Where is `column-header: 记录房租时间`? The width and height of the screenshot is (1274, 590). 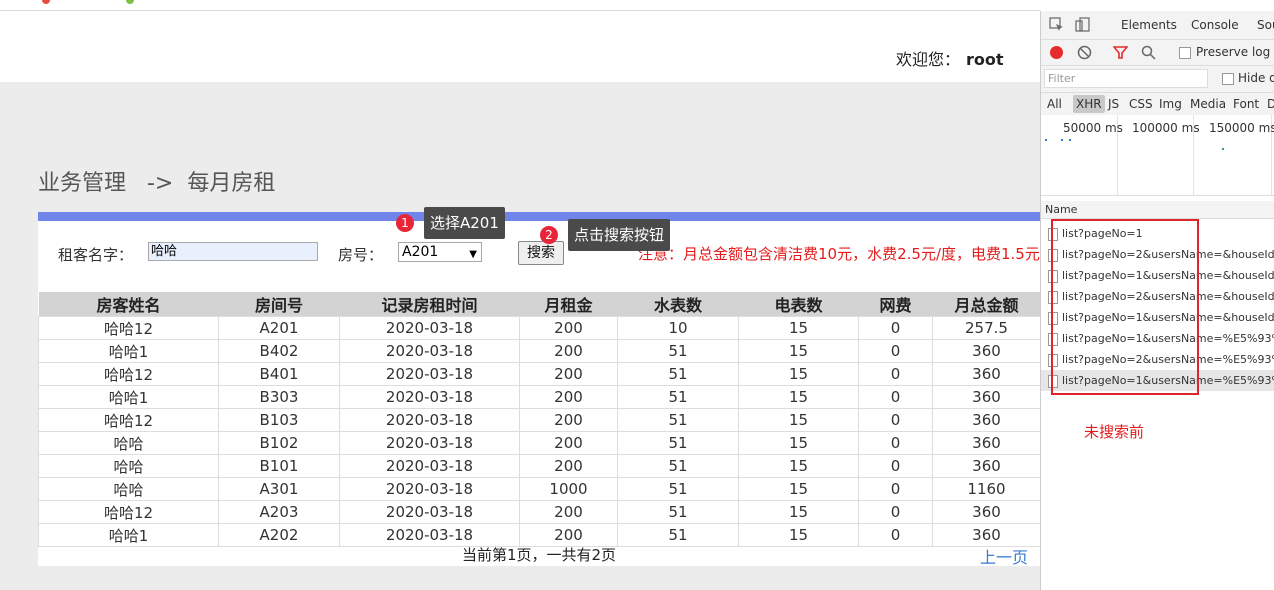 column-header: 记录房租时间 is located at coordinates (429, 304).